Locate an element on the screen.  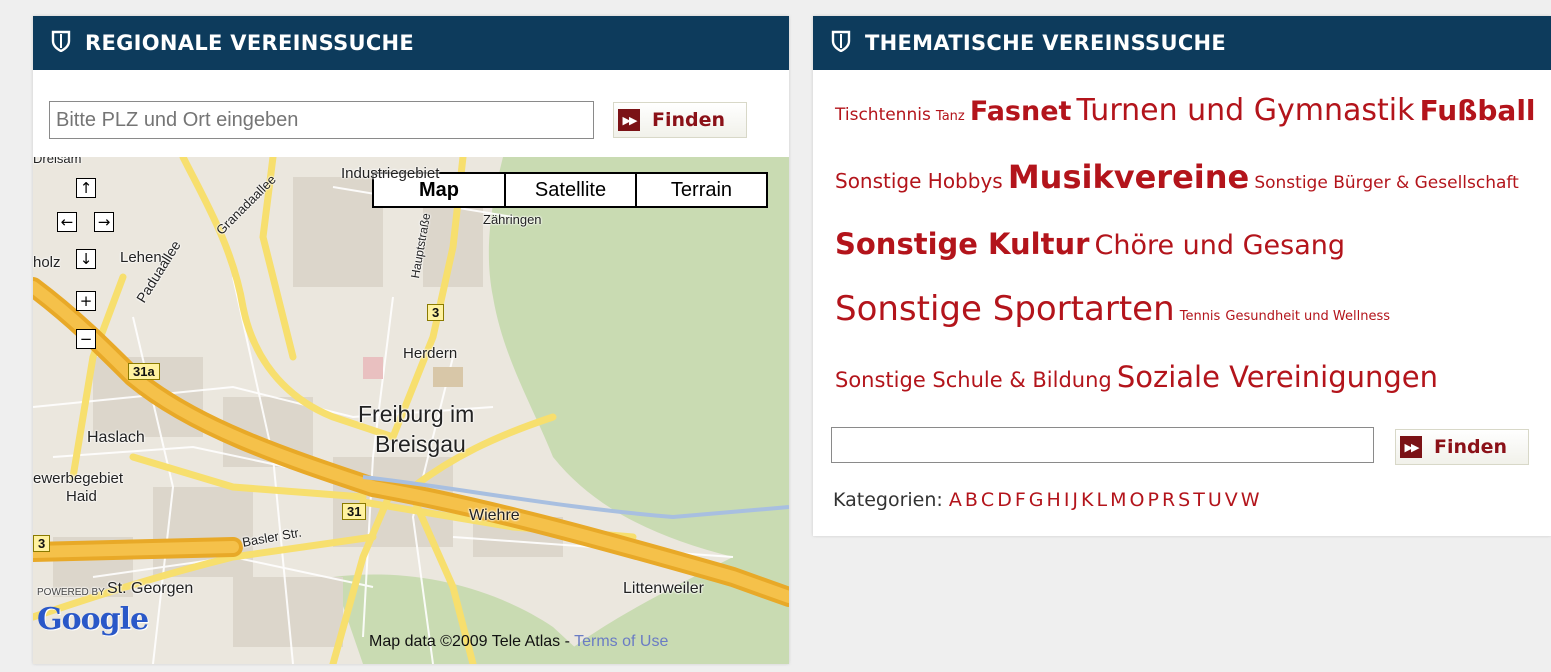
road-badge-3-north: 3 is located at coordinates (436, 312).